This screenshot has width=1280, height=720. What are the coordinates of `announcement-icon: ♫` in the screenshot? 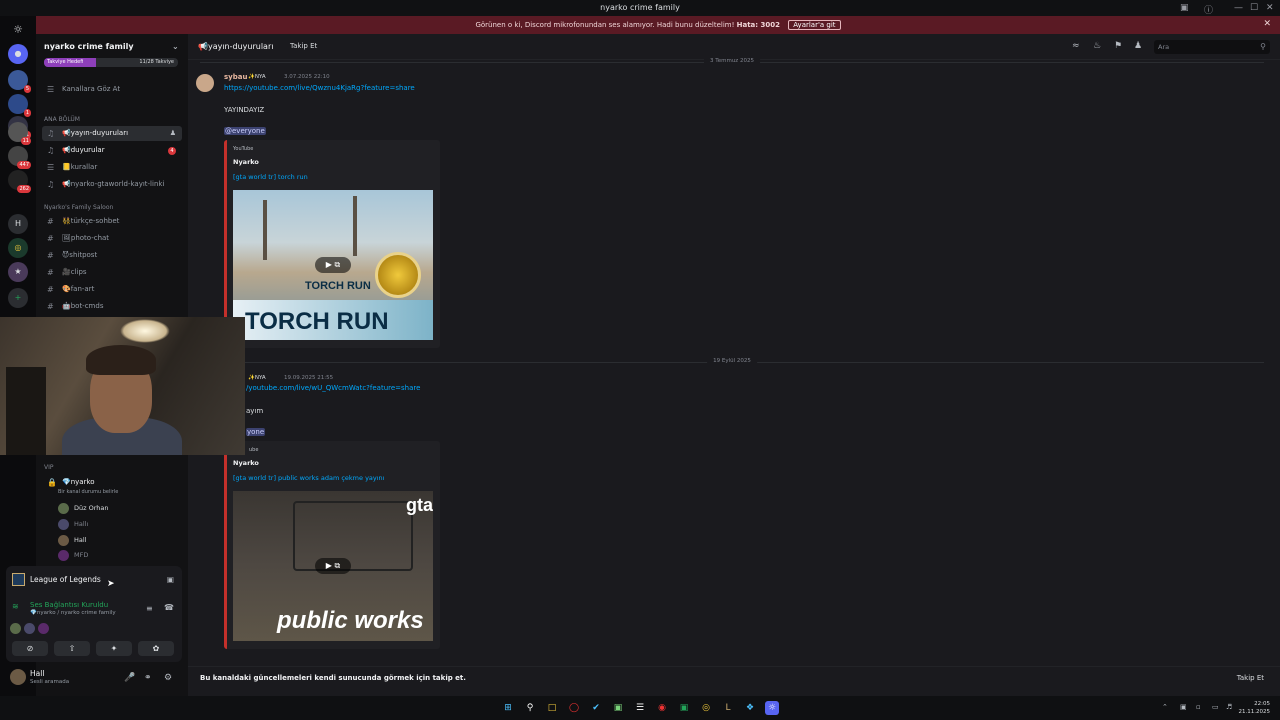 It's located at (51, 150).